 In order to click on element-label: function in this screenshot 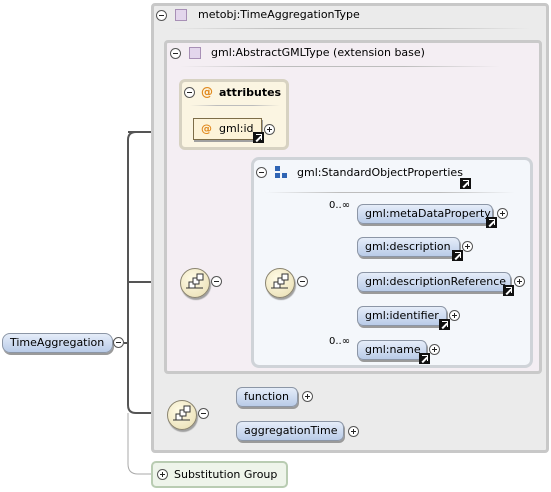, I will do `click(266, 396)`.